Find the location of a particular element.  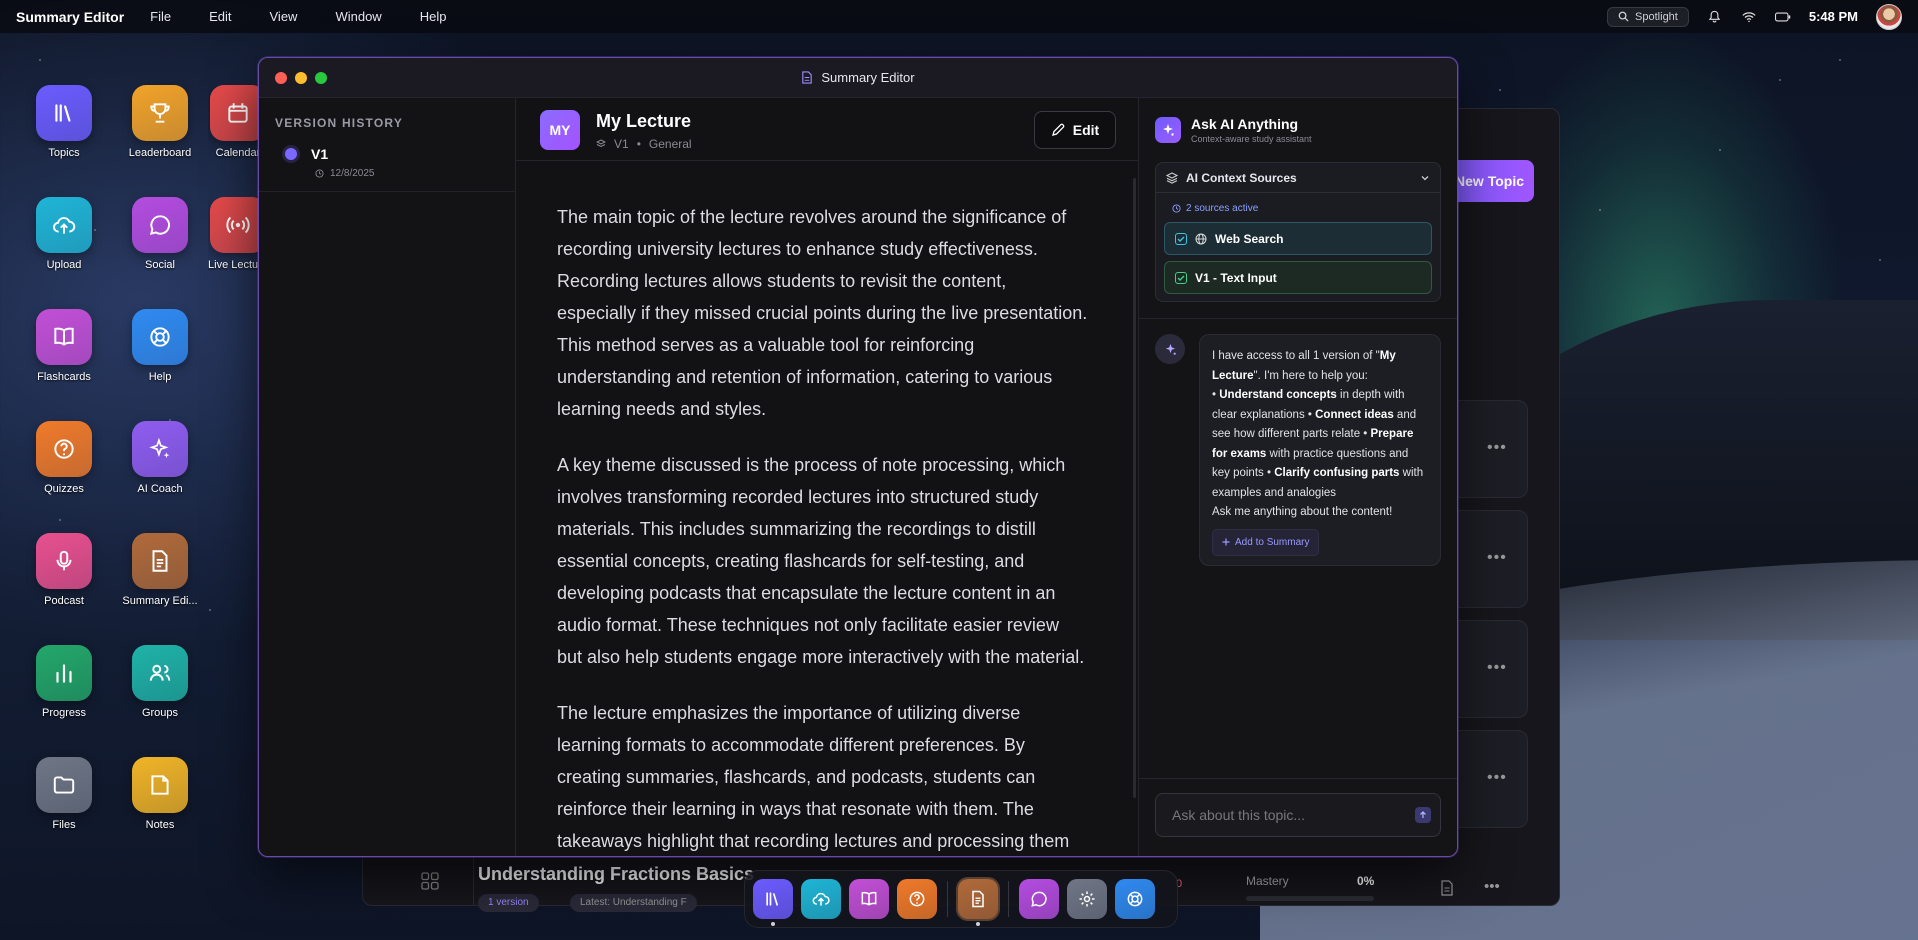

dock-lifebuoy-icon is located at coordinates (1135, 899).